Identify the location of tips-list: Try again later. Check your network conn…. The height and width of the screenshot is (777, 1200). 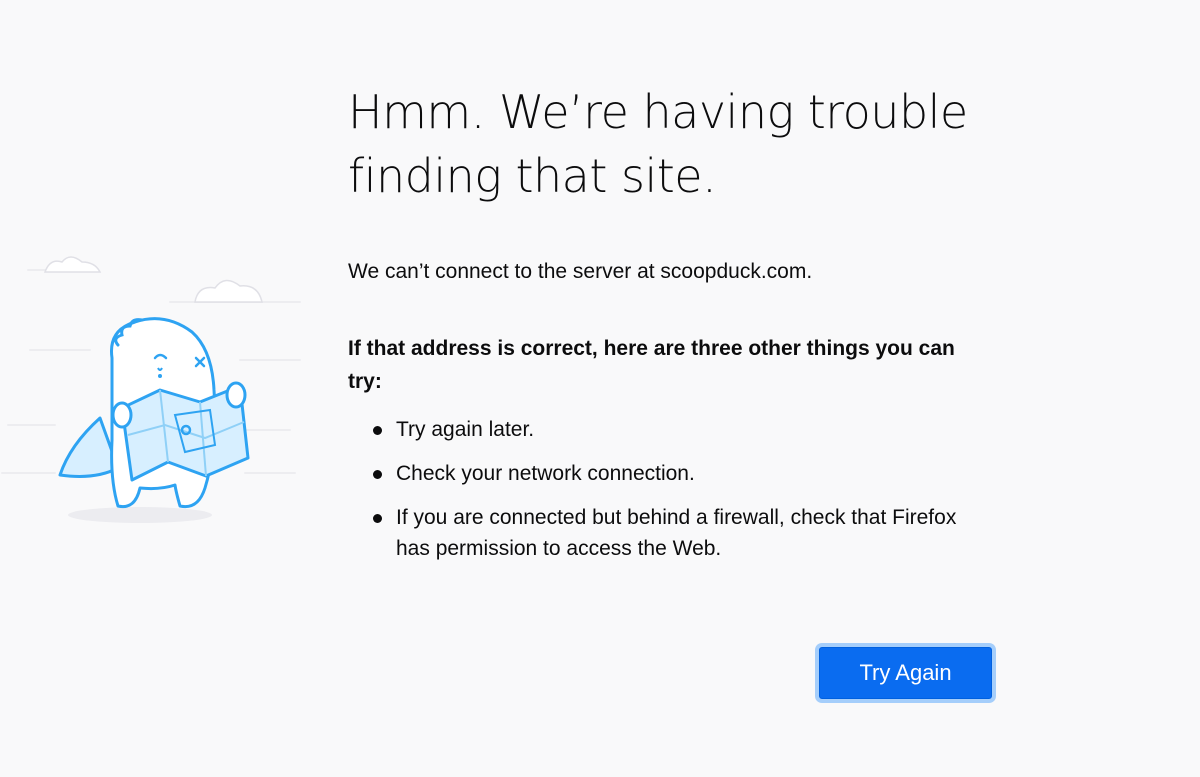
(673, 489).